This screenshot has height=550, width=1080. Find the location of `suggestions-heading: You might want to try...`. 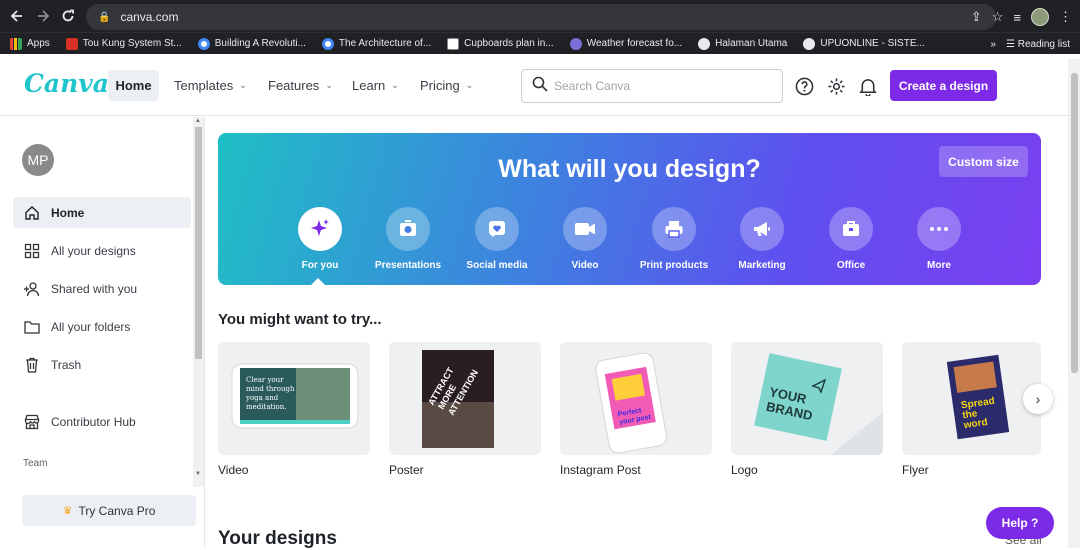

suggestions-heading: You might want to try... is located at coordinates (300, 319).